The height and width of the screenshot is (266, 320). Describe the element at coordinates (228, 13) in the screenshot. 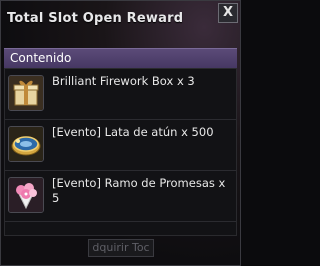

I see `close-button: X` at that location.